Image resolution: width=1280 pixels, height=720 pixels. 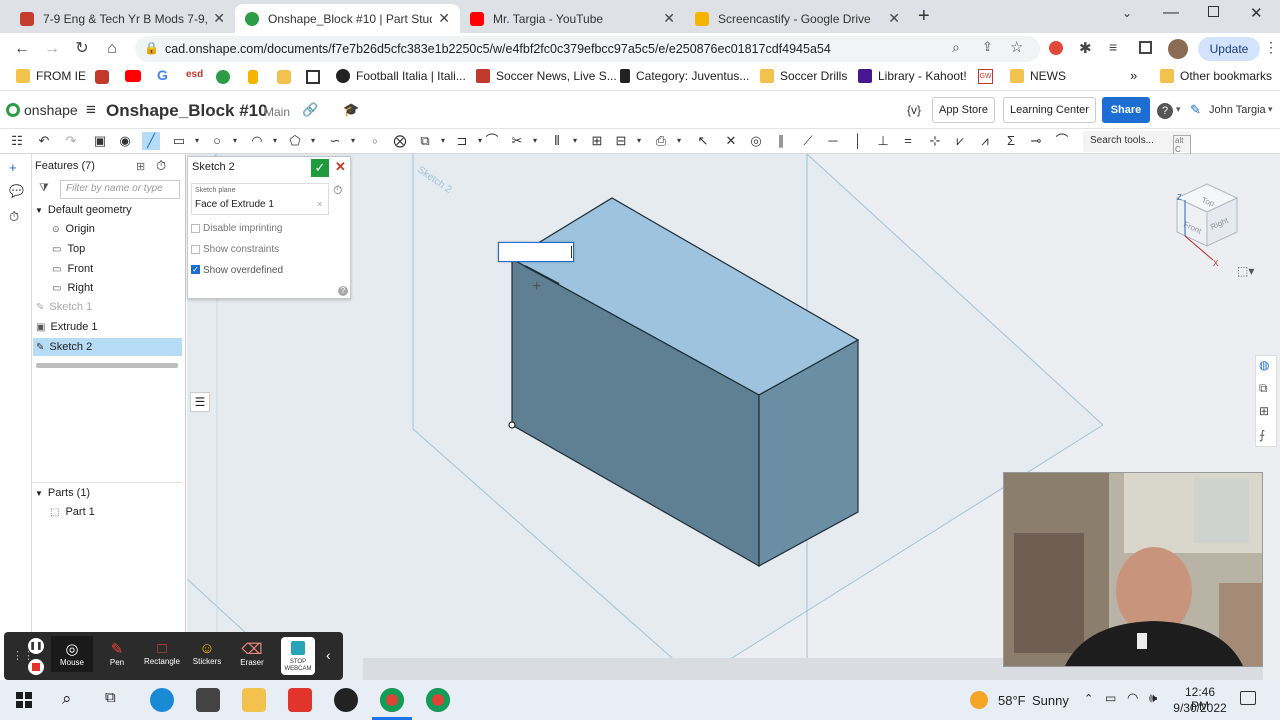 What do you see at coordinates (956, 47) in the screenshot?
I see `zoom-icon: ⌕` at bounding box center [956, 47].